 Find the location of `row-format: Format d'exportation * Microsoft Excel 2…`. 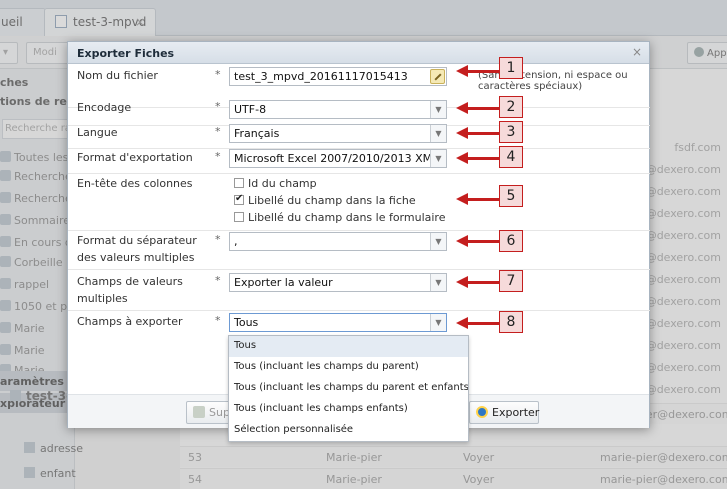

row-format: Format d'exportation * Microsoft Excel 2… is located at coordinates (359, 161).